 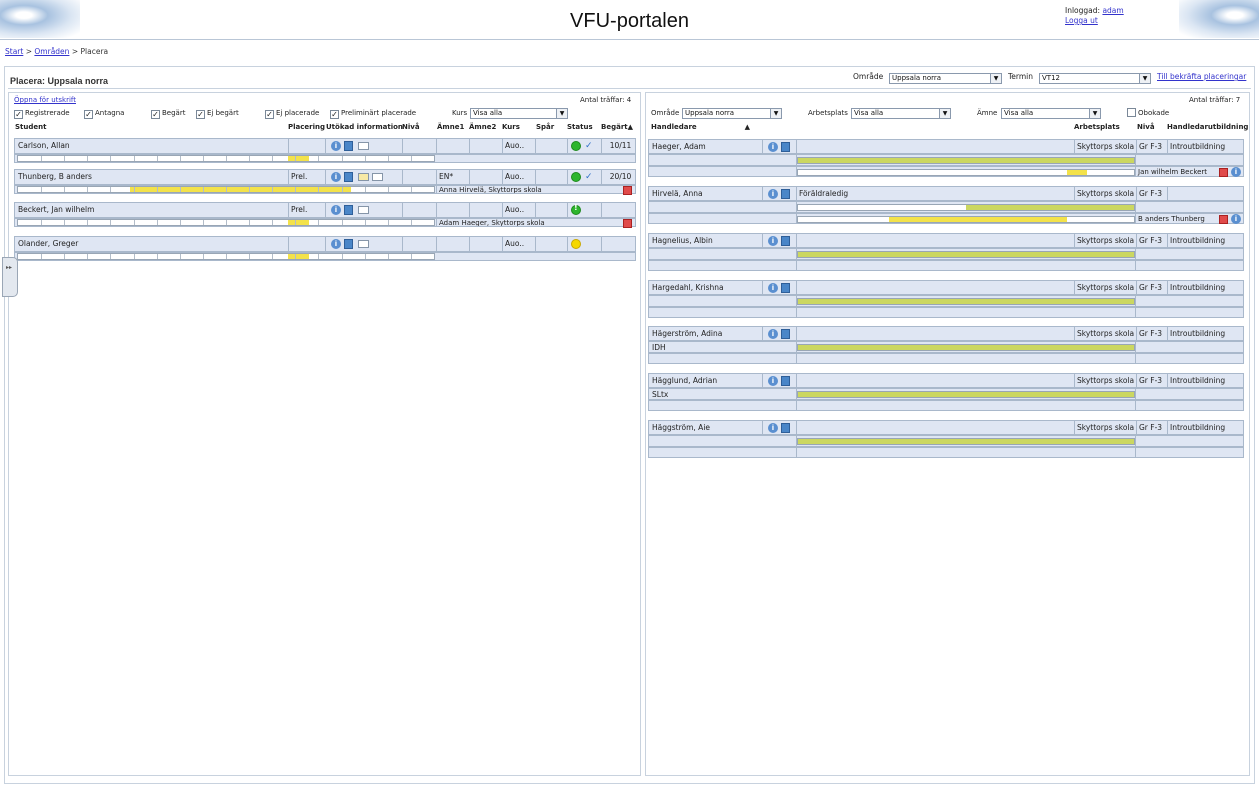 What do you see at coordinates (450, 127) in the screenshot?
I see `col-subject1: Ämne1` at bounding box center [450, 127].